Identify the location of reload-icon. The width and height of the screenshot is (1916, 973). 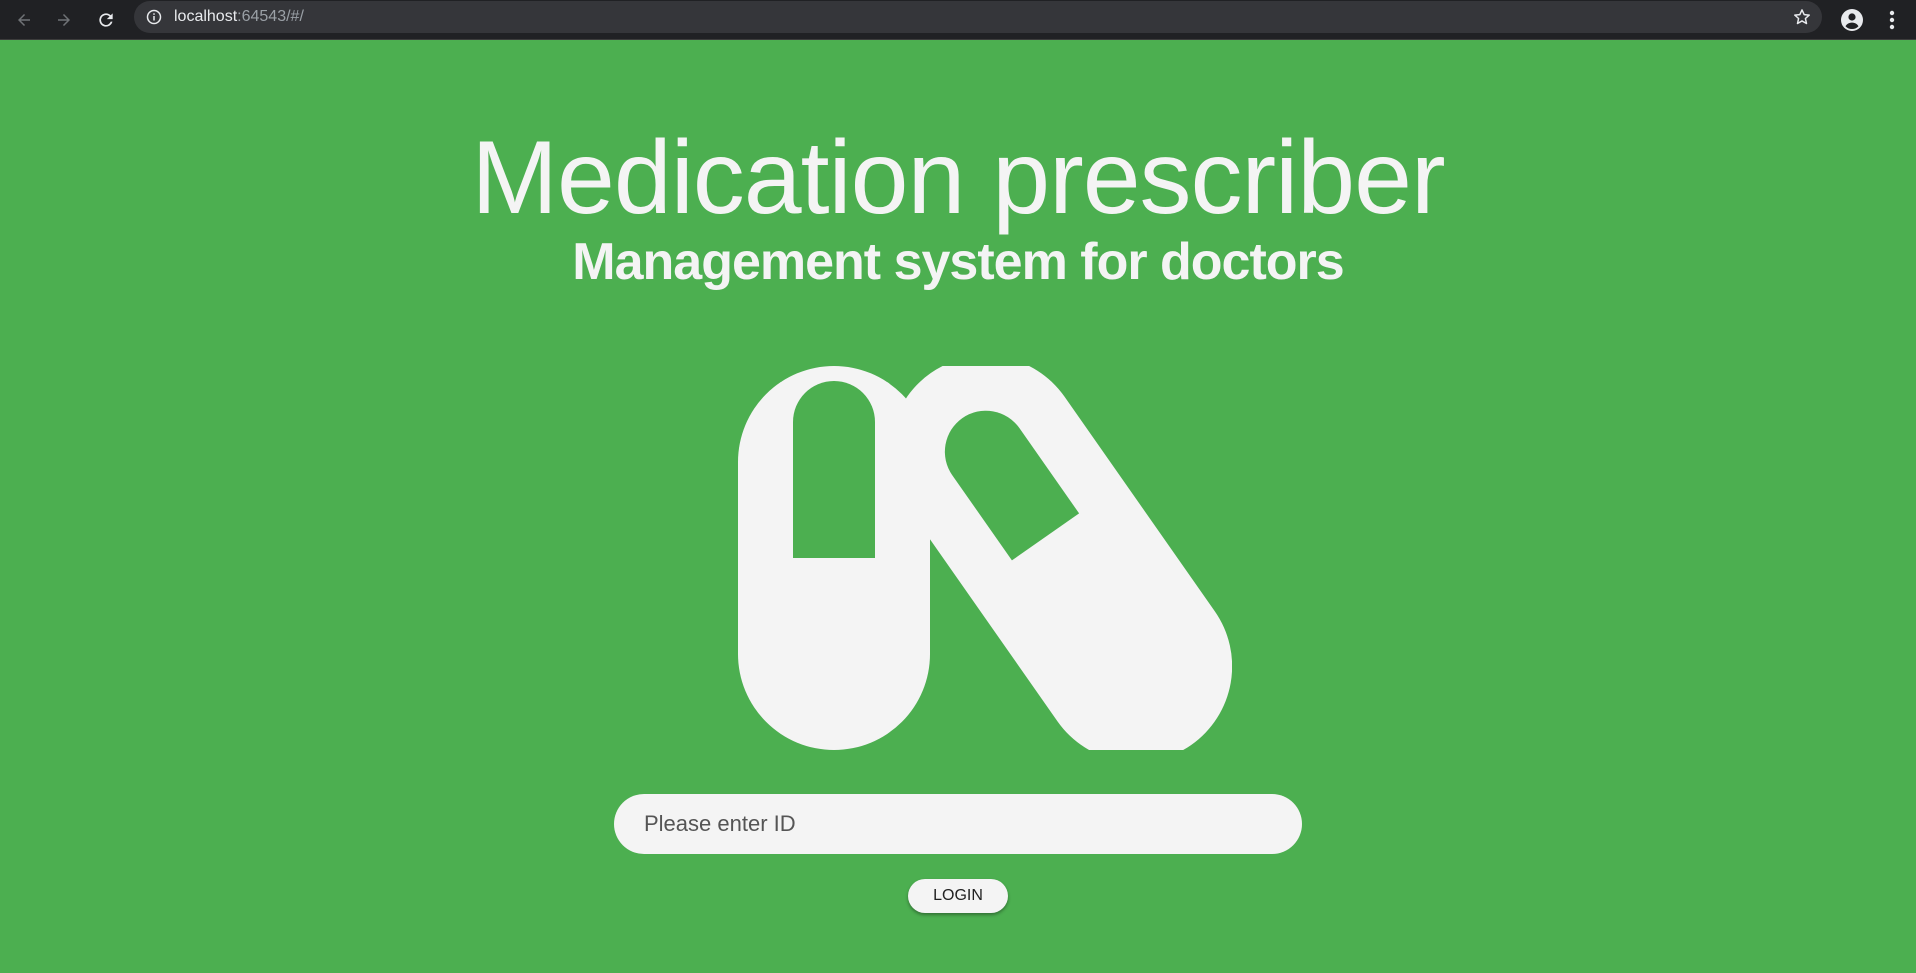
(106, 20).